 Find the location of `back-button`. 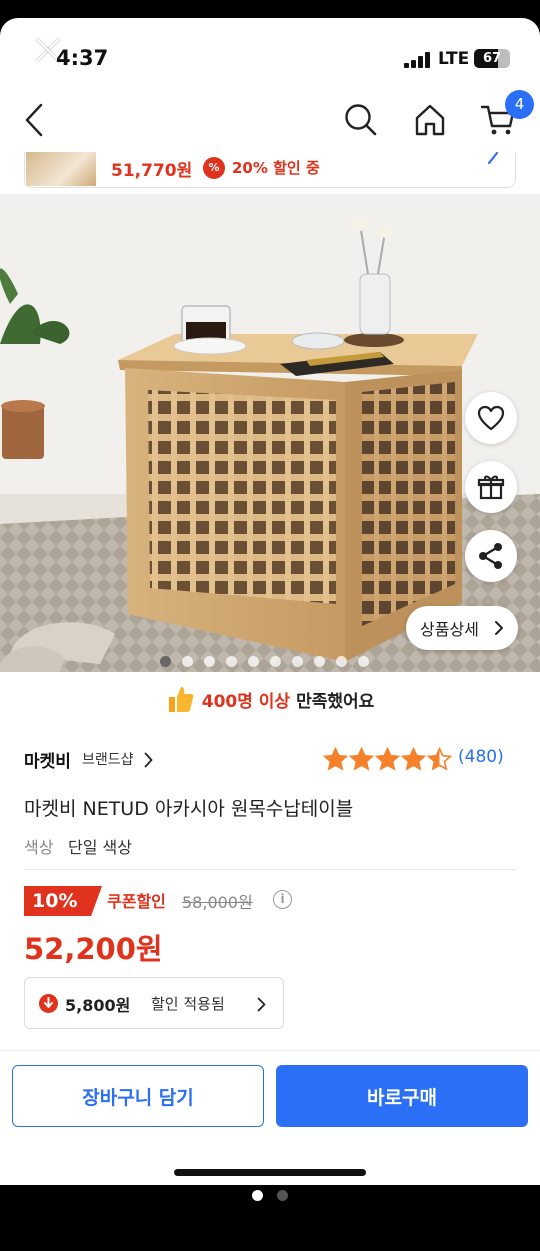

back-button is located at coordinates (34, 120).